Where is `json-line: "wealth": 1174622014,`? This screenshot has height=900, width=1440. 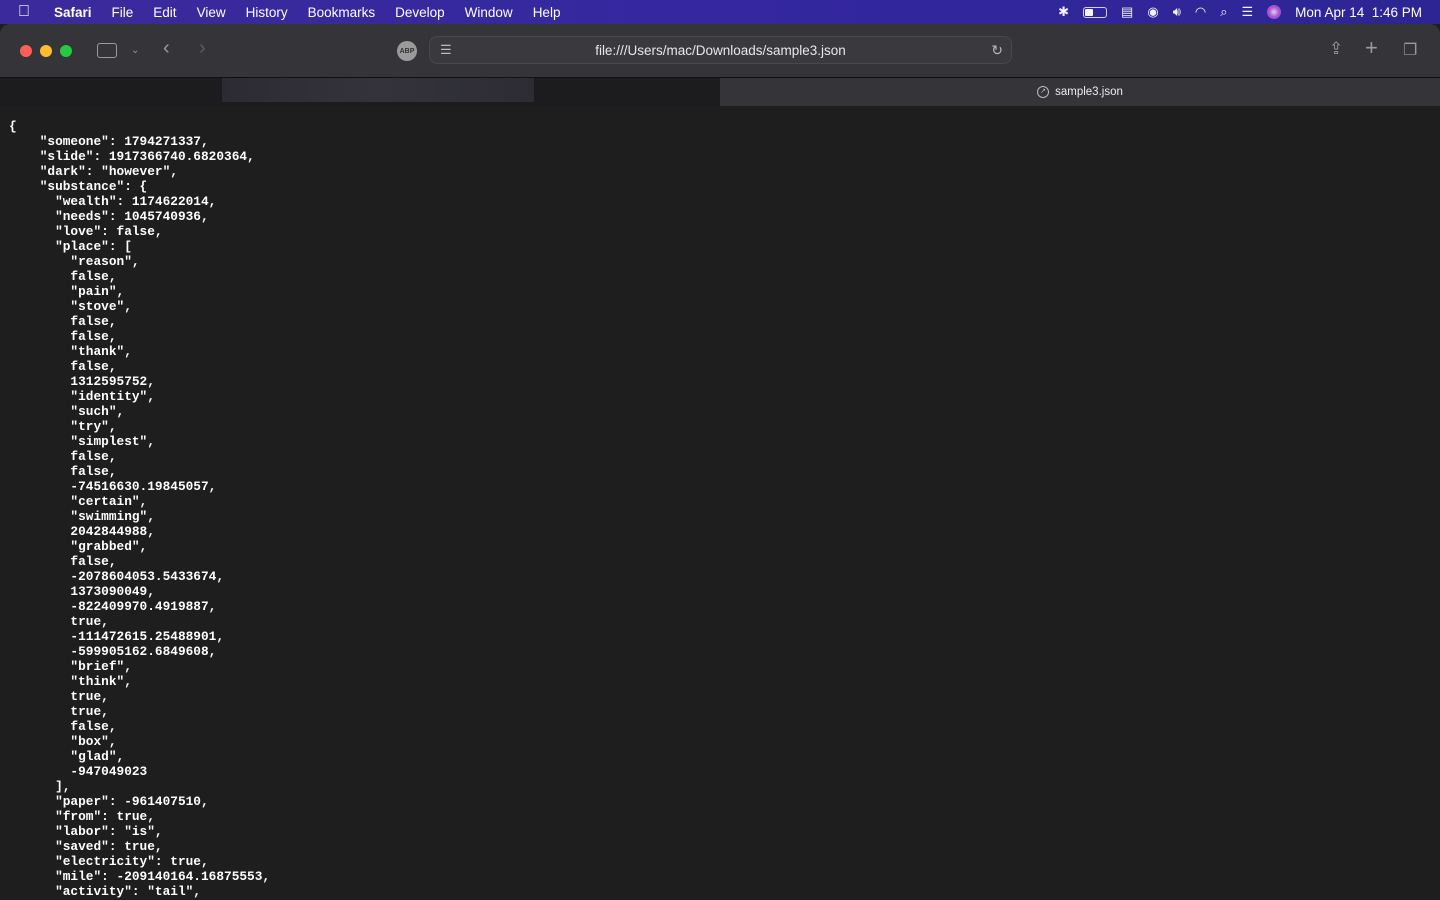 json-line: "wealth": 1174622014, is located at coordinates (113, 201).